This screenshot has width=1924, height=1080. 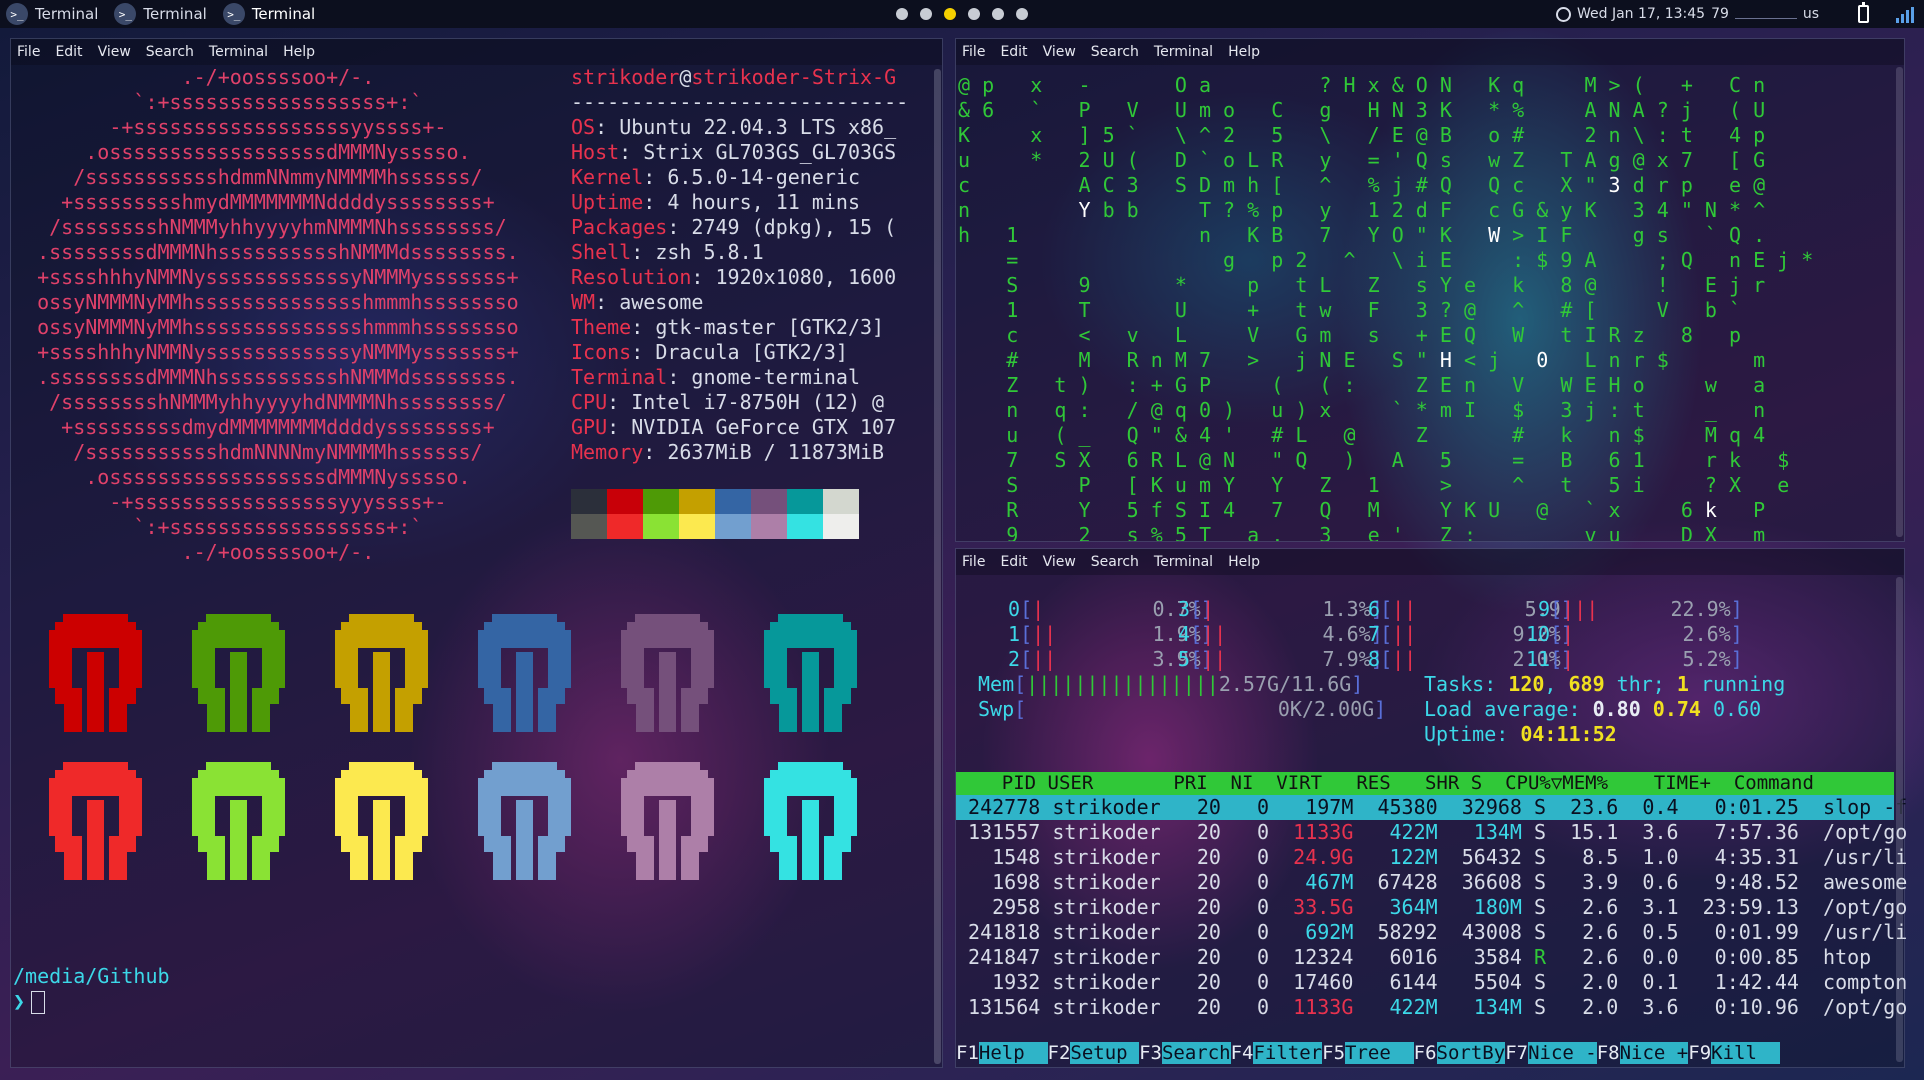 What do you see at coordinates (1563, 14) in the screenshot?
I see `clock-icon` at bounding box center [1563, 14].